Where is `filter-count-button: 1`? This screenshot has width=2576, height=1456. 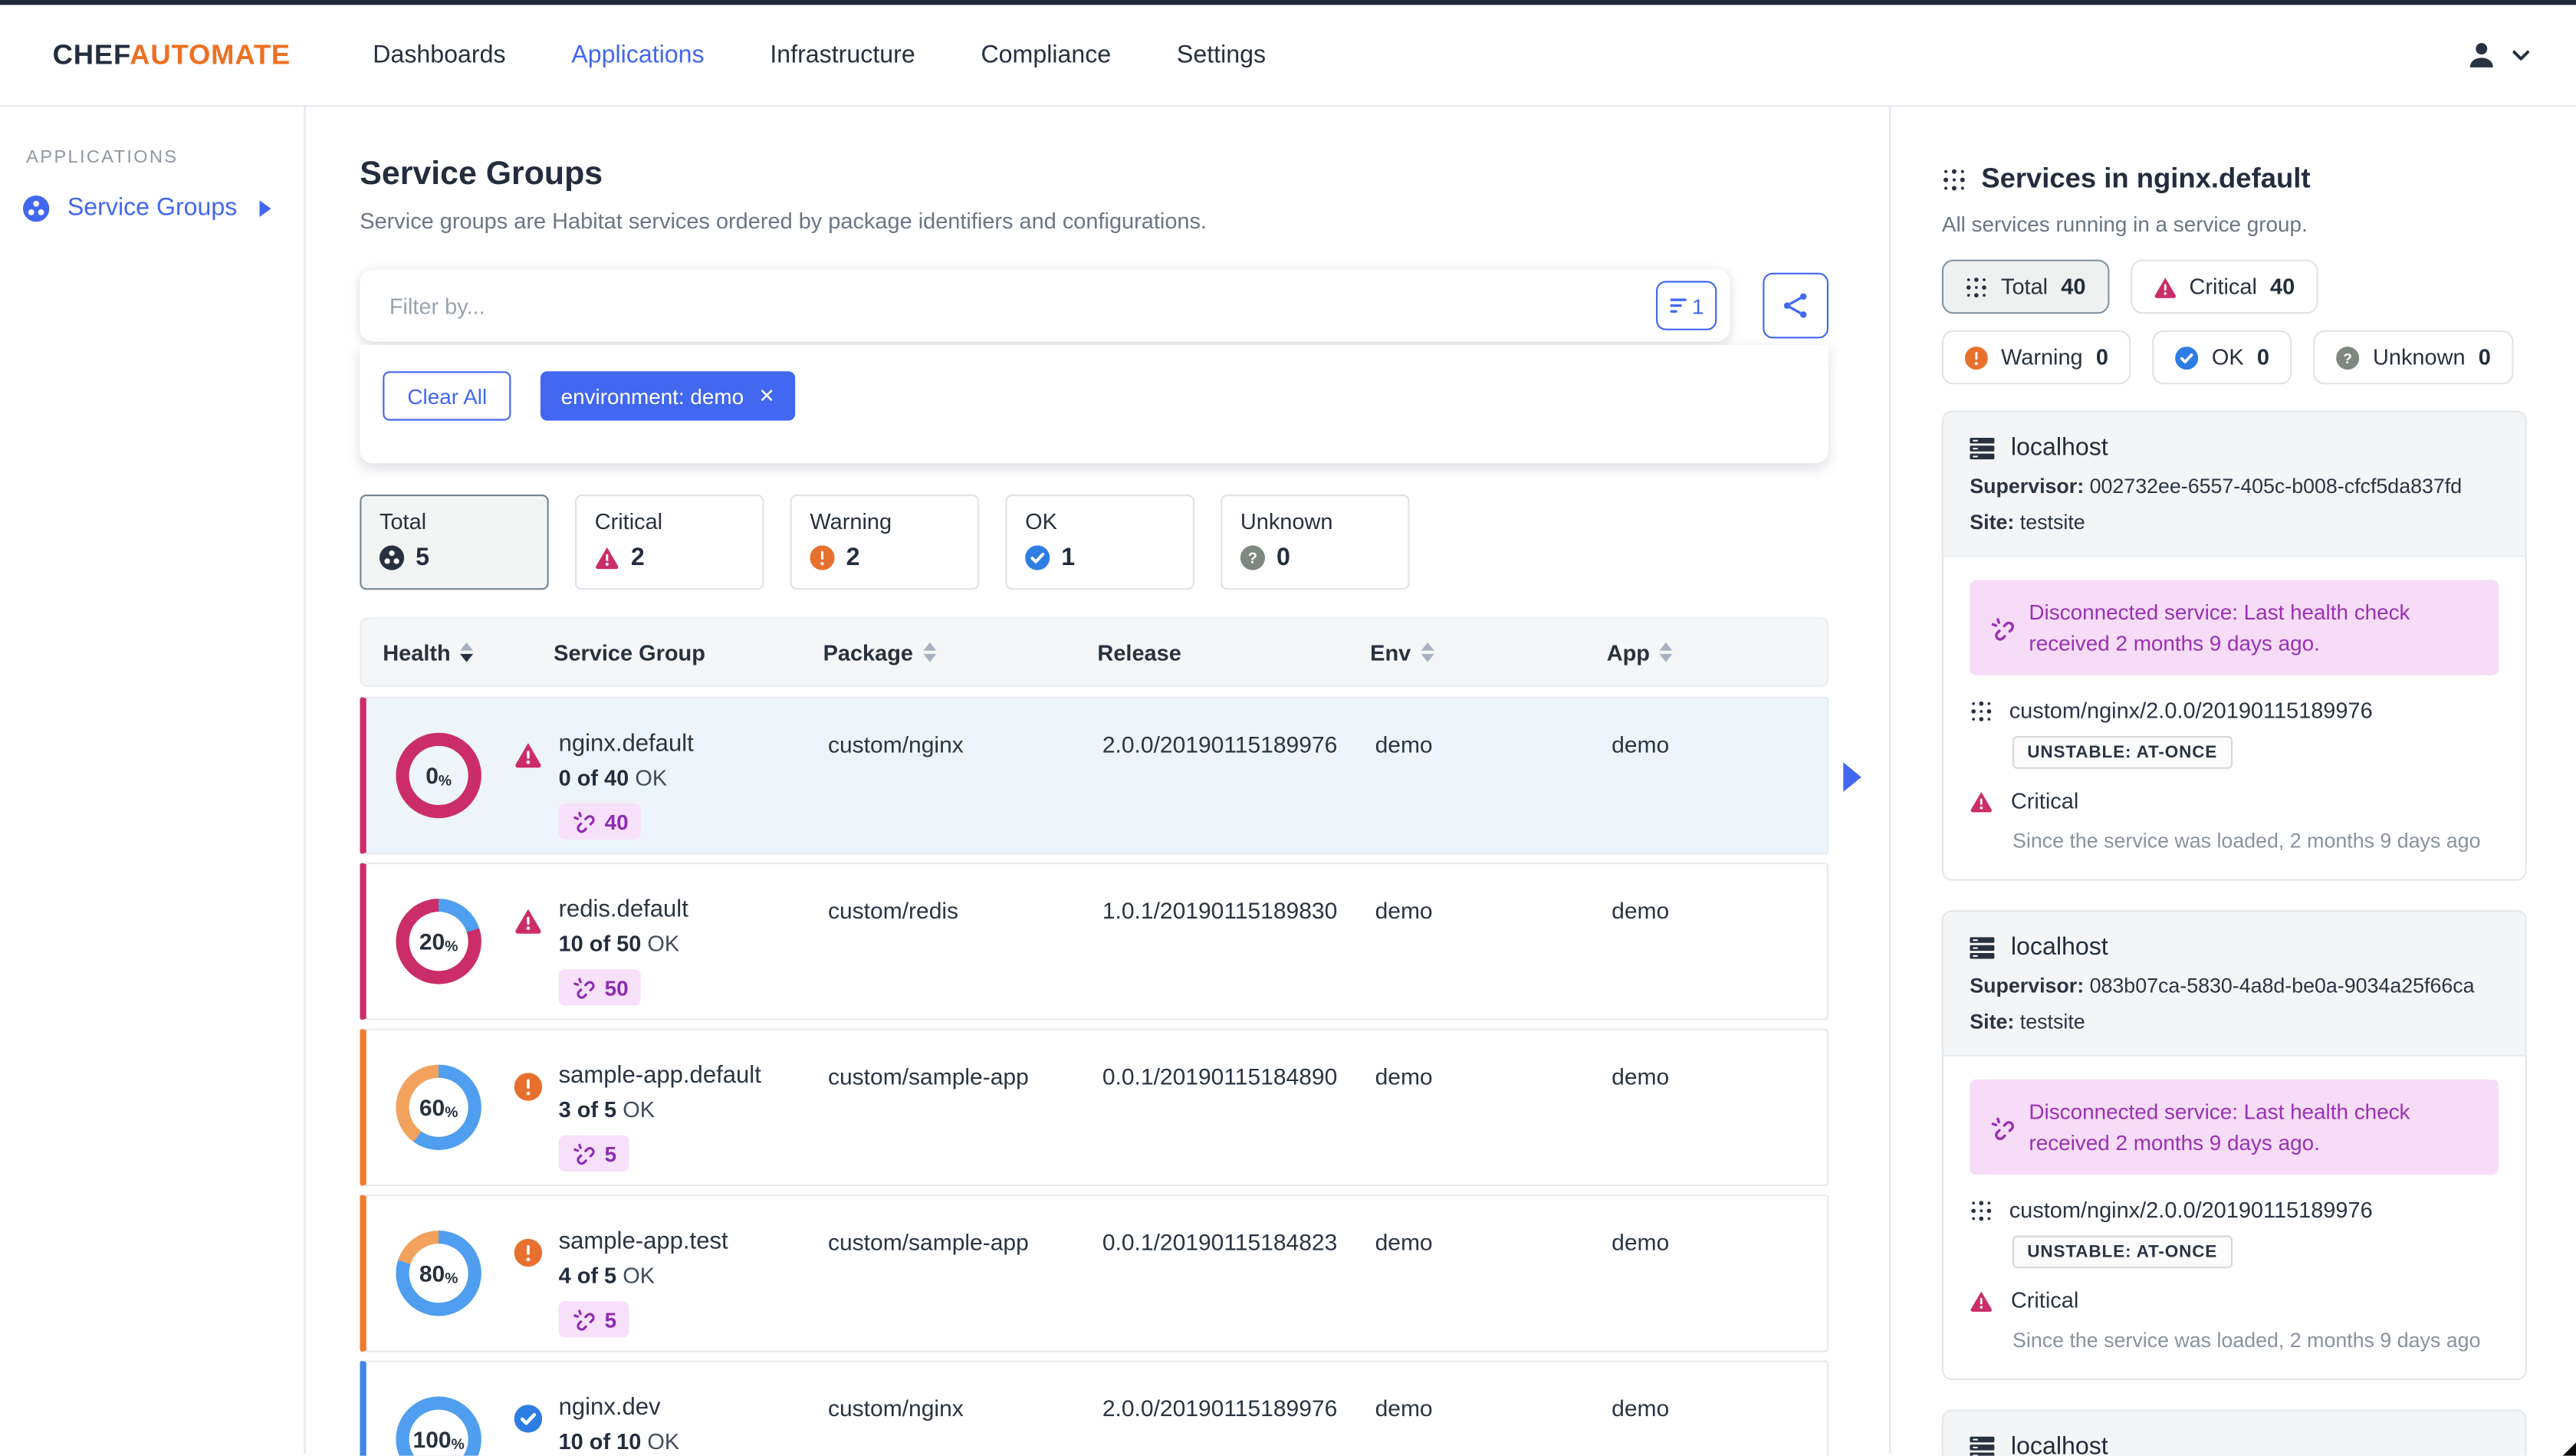 filter-count-button: 1 is located at coordinates (1686, 305).